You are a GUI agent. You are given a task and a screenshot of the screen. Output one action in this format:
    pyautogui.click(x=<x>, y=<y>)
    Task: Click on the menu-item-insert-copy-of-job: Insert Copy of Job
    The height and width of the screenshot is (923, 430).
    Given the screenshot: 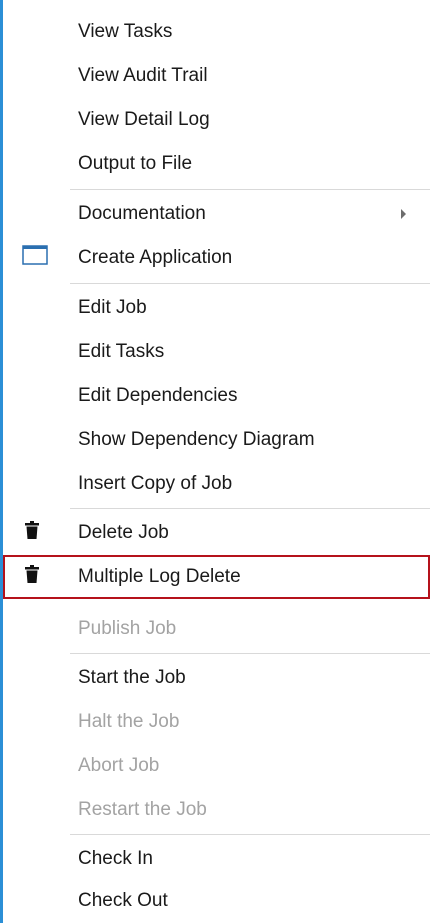 What is the action you would take?
    pyautogui.click(x=216, y=484)
    